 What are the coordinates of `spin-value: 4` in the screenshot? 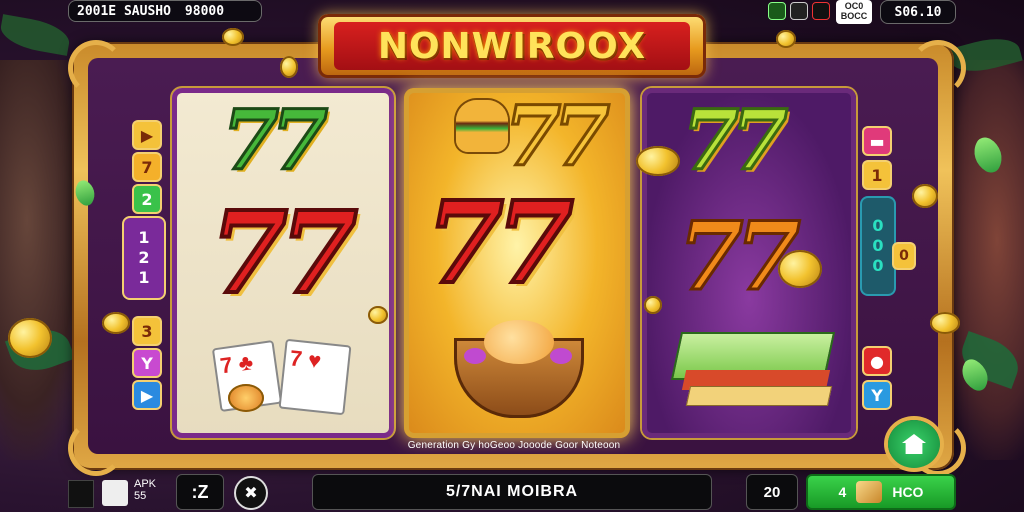 It's located at (842, 492).